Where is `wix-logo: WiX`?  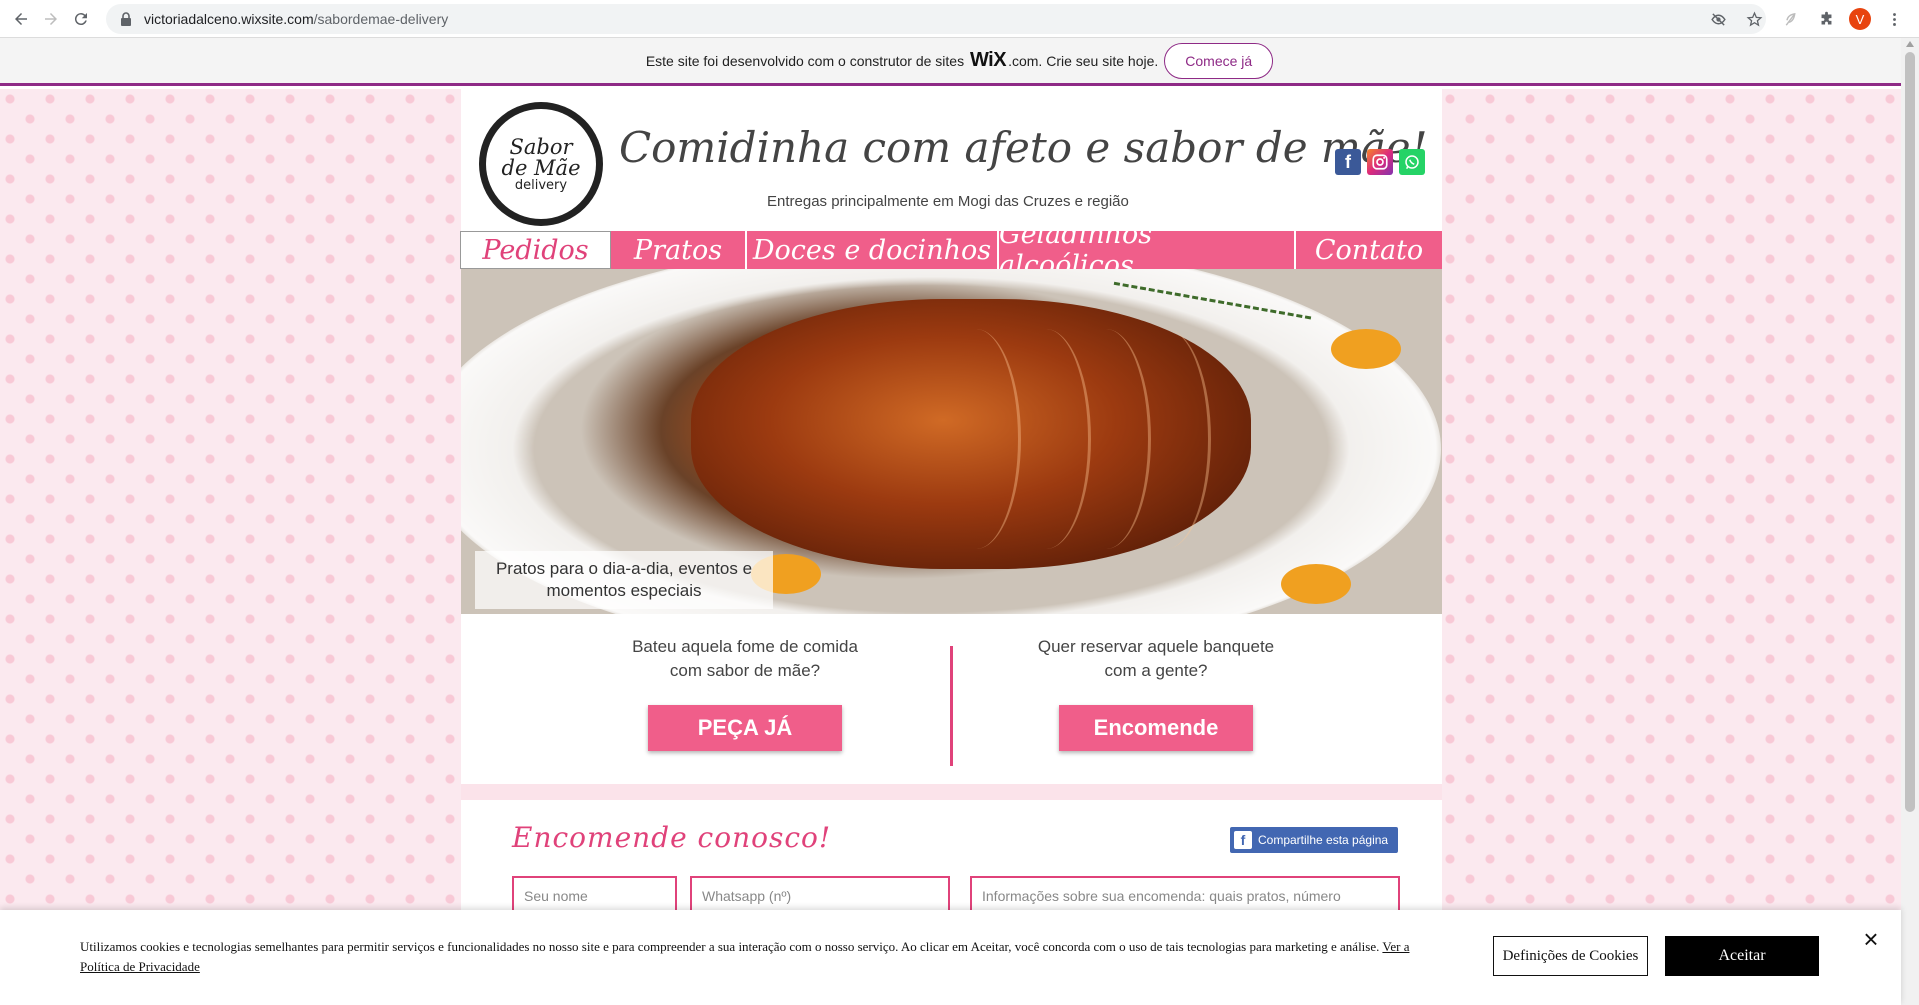 wix-logo: WiX is located at coordinates (988, 60).